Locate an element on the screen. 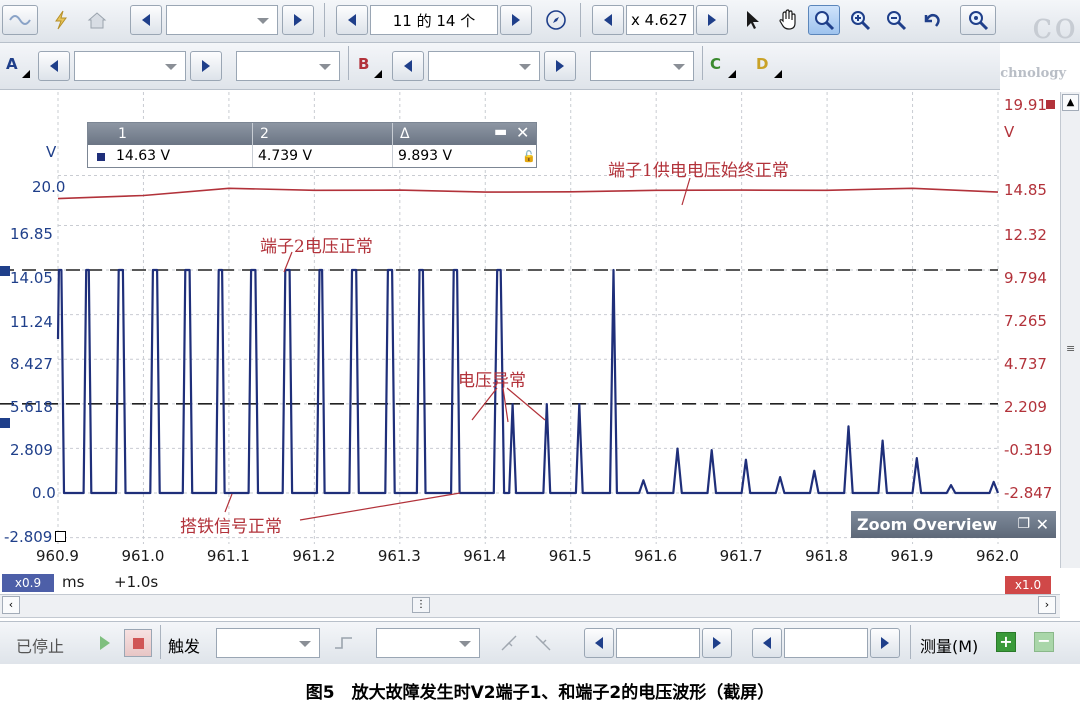  channel-a-dropdown-icon is located at coordinates (26, 74).